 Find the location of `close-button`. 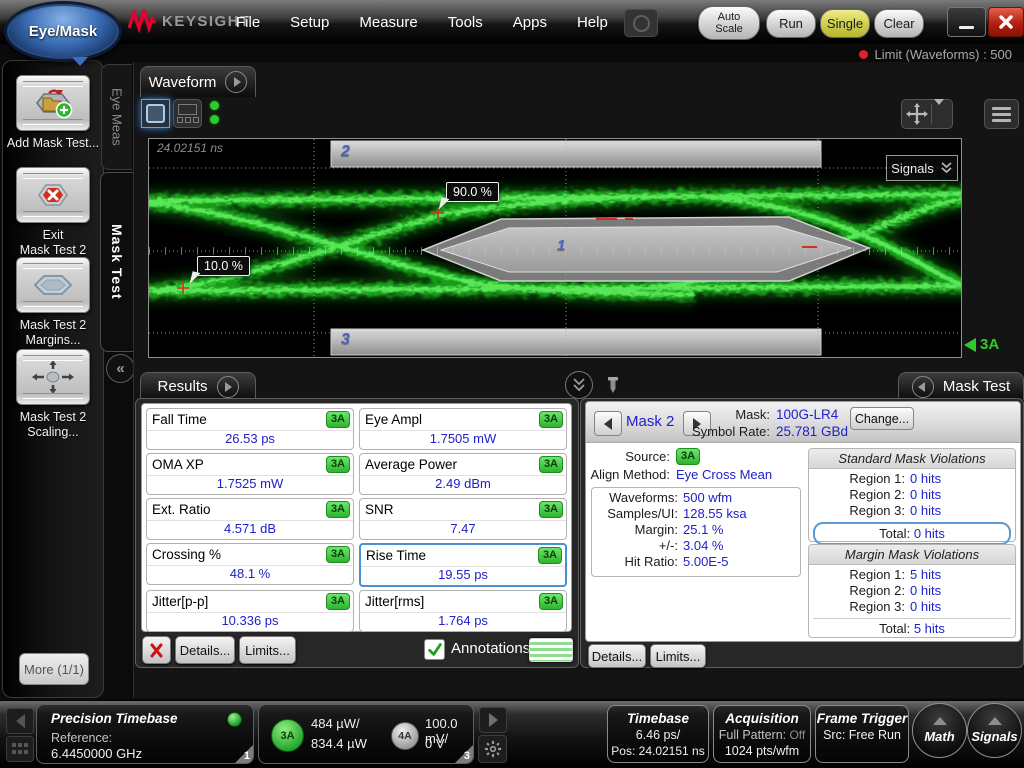

close-button is located at coordinates (1006, 22).